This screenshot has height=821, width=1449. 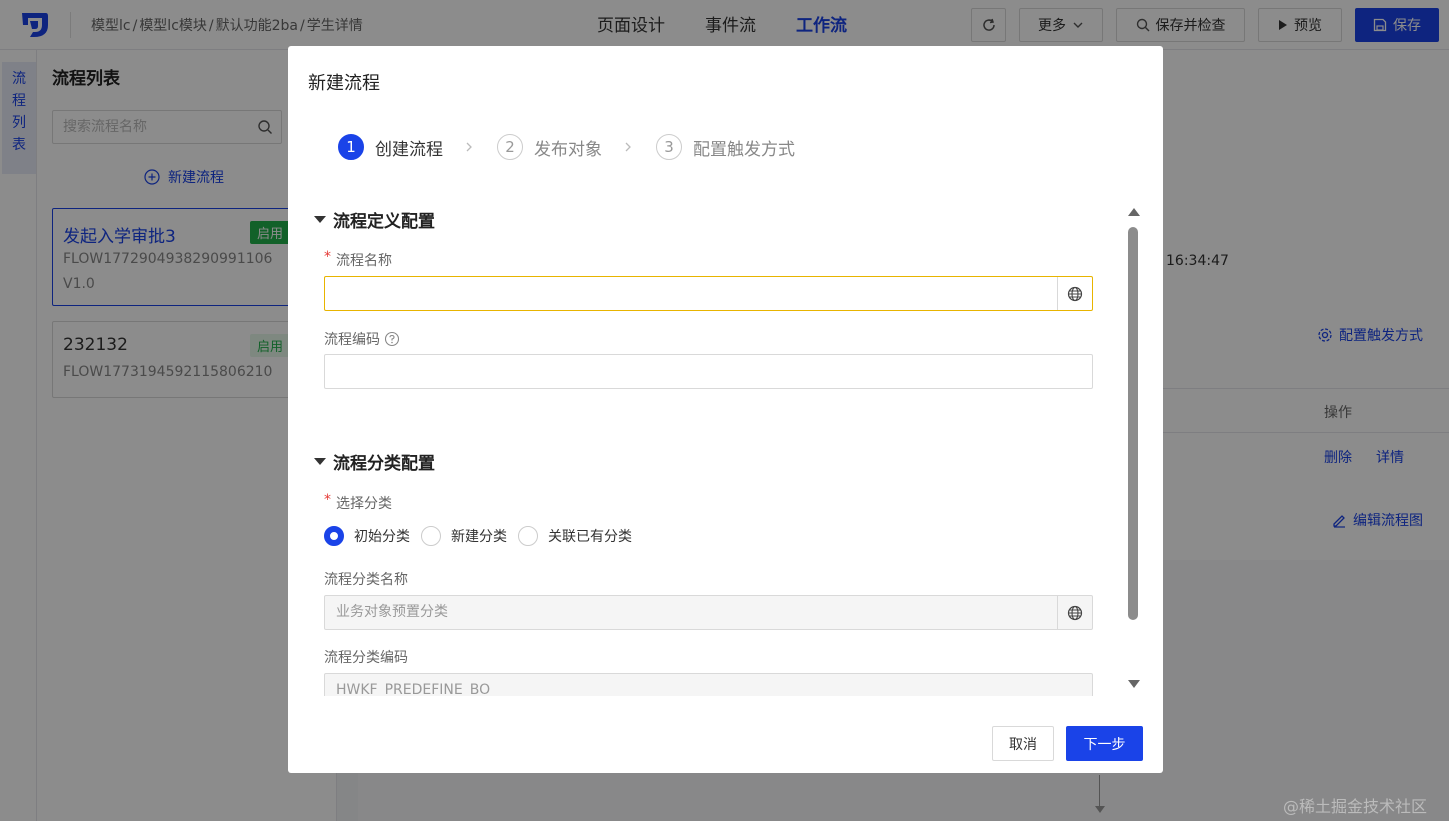 I want to click on step-publish-target: 2 发布对象, so click(x=549, y=147).